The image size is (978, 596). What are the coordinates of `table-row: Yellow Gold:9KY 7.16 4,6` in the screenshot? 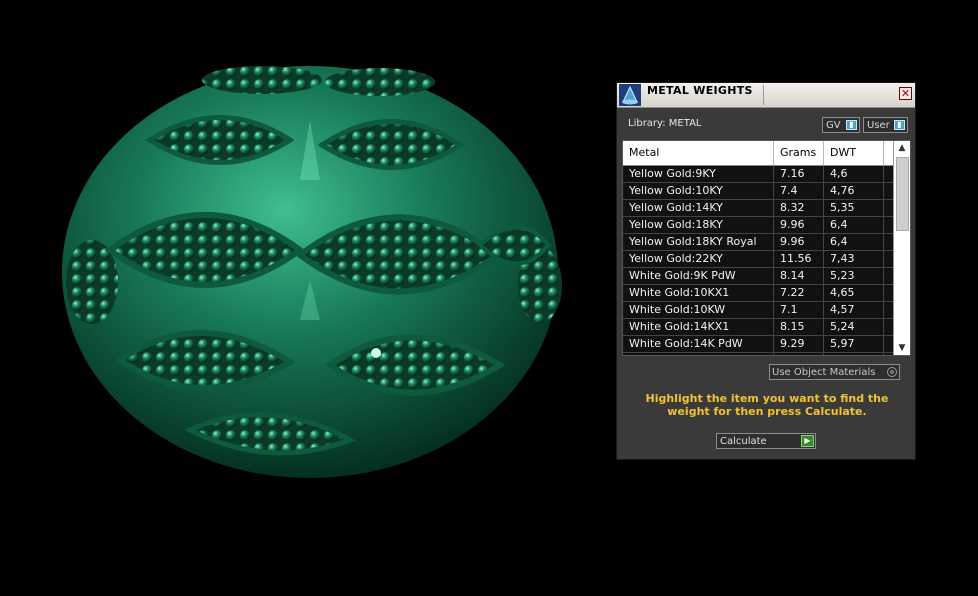 It's located at (758, 174).